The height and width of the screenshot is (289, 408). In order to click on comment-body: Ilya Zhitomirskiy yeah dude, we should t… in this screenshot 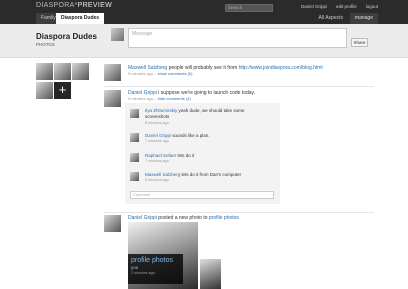, I will do `click(194, 110)`.